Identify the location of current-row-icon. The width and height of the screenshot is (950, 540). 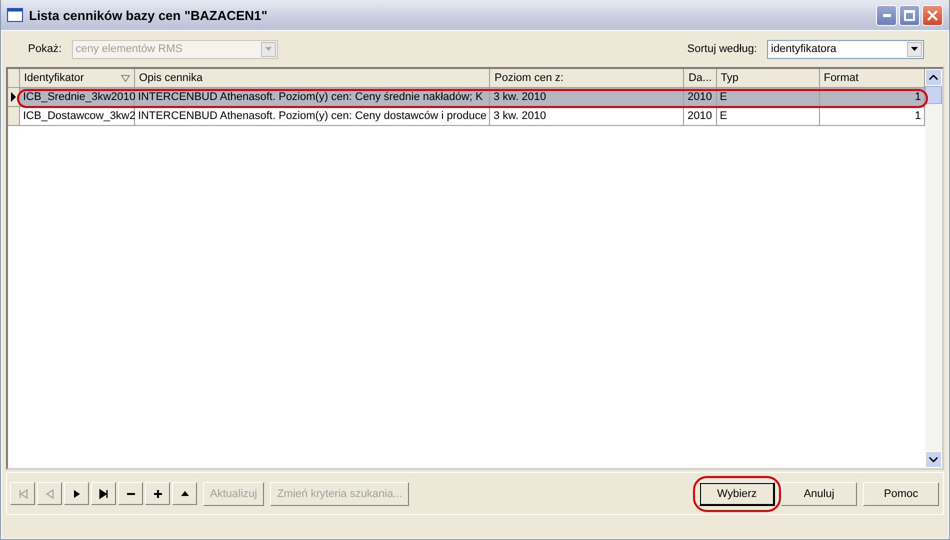
(13, 97).